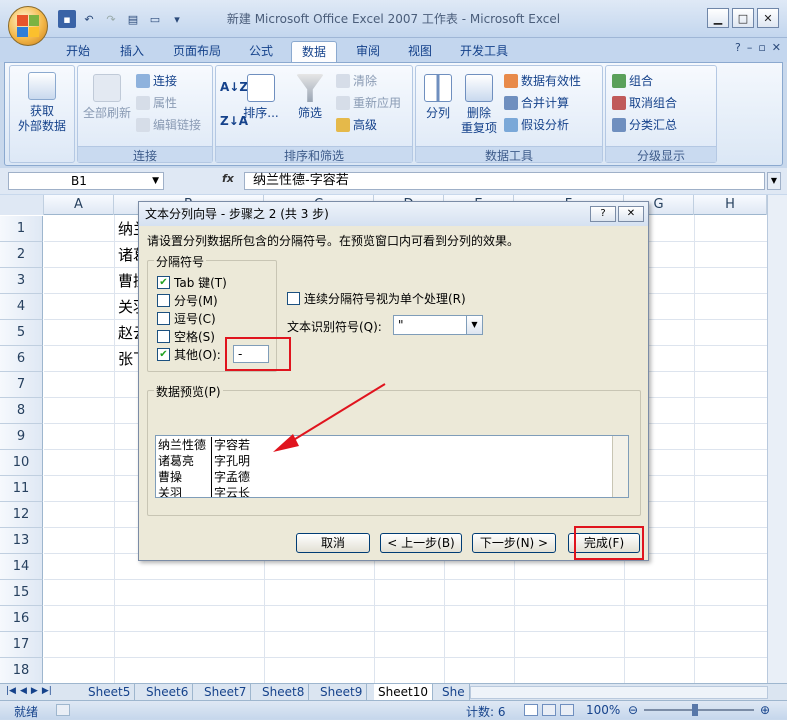  I want to click on office-button, so click(28, 26).